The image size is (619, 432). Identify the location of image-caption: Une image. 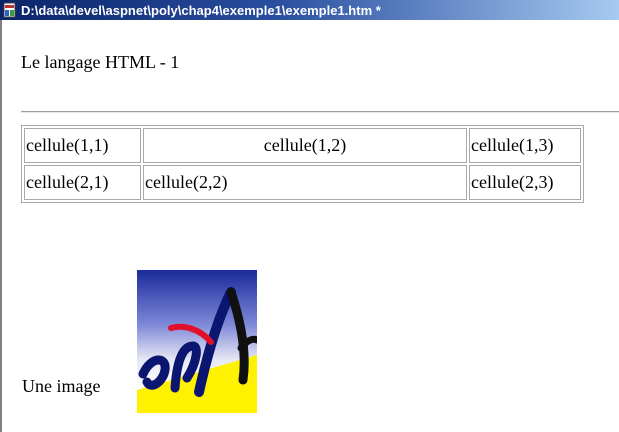
(61, 386).